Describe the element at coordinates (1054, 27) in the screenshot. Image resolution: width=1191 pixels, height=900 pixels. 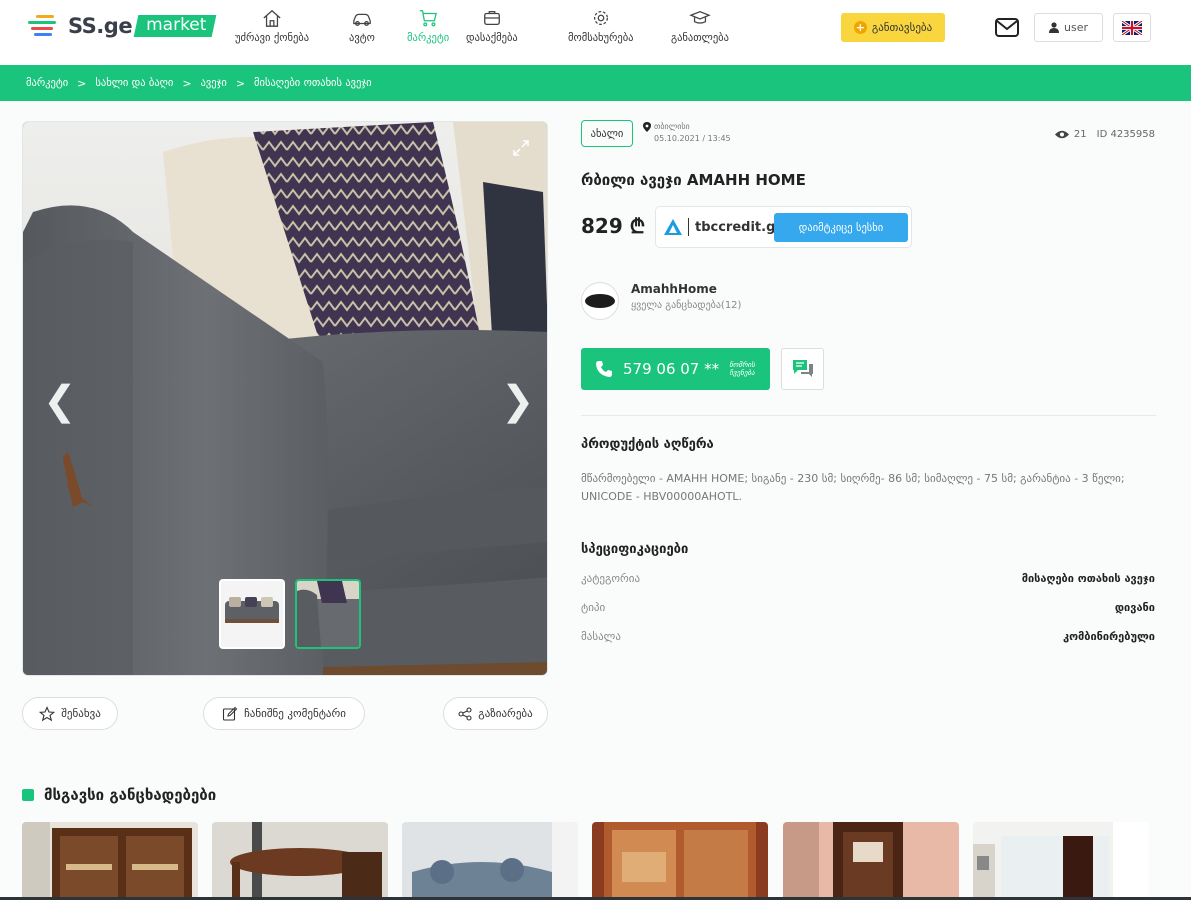
I see `user-icon` at that location.